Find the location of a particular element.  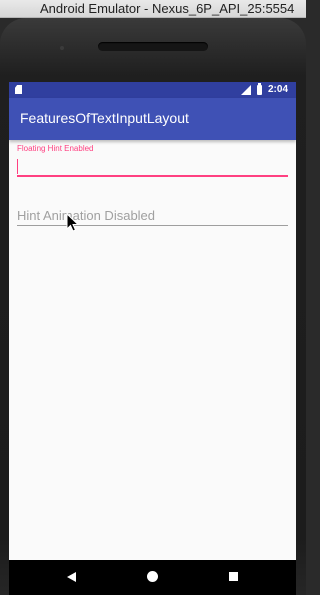

back-icon is located at coordinates (71, 577).